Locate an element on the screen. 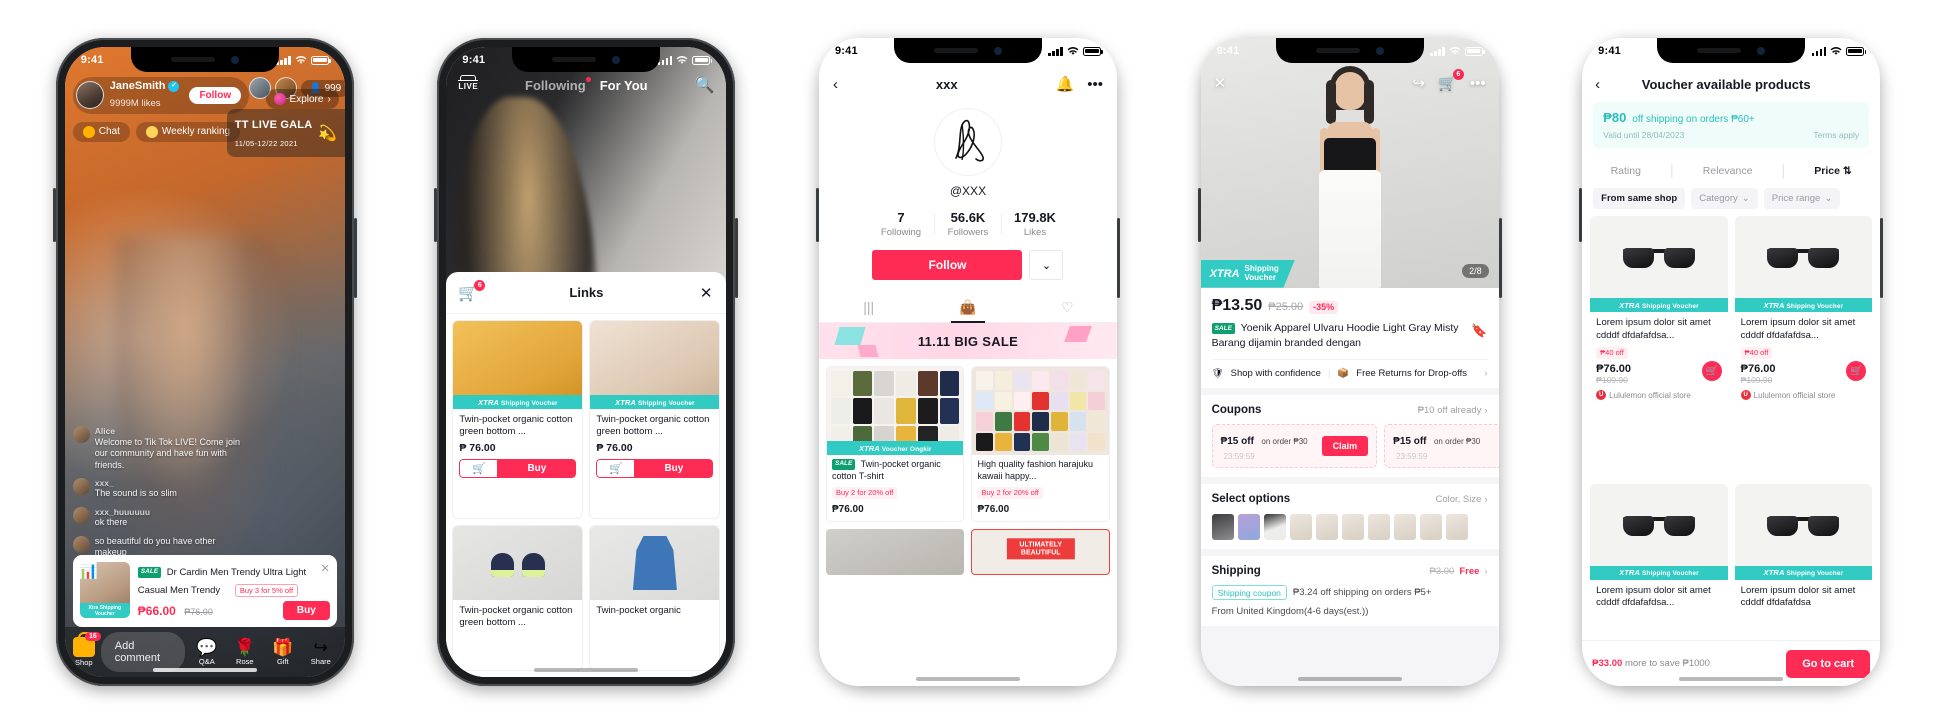 This screenshot has width=1936, height=724. savings-hint: ₱33.00 more to save ₱1000 is located at coordinates (1651, 663).